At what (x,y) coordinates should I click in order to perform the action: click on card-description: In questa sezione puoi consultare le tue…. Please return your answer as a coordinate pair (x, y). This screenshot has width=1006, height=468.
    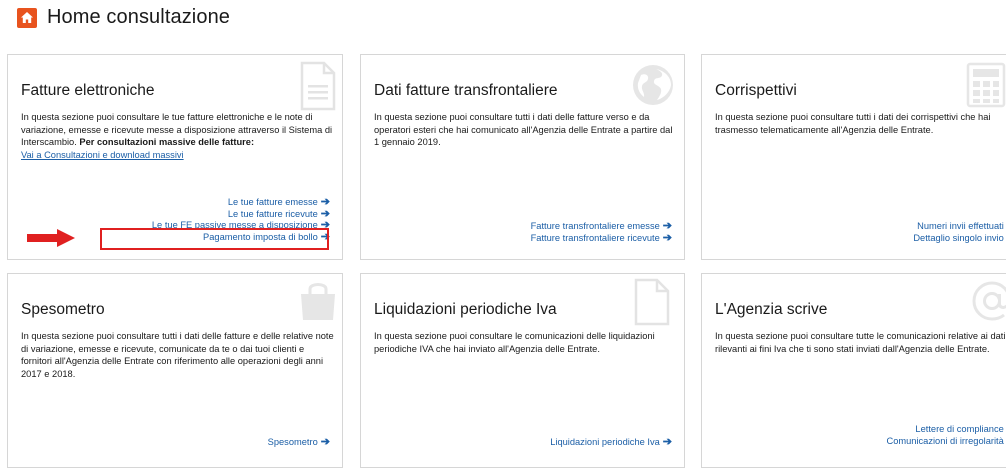
    Looking at the image, I should click on (178, 136).